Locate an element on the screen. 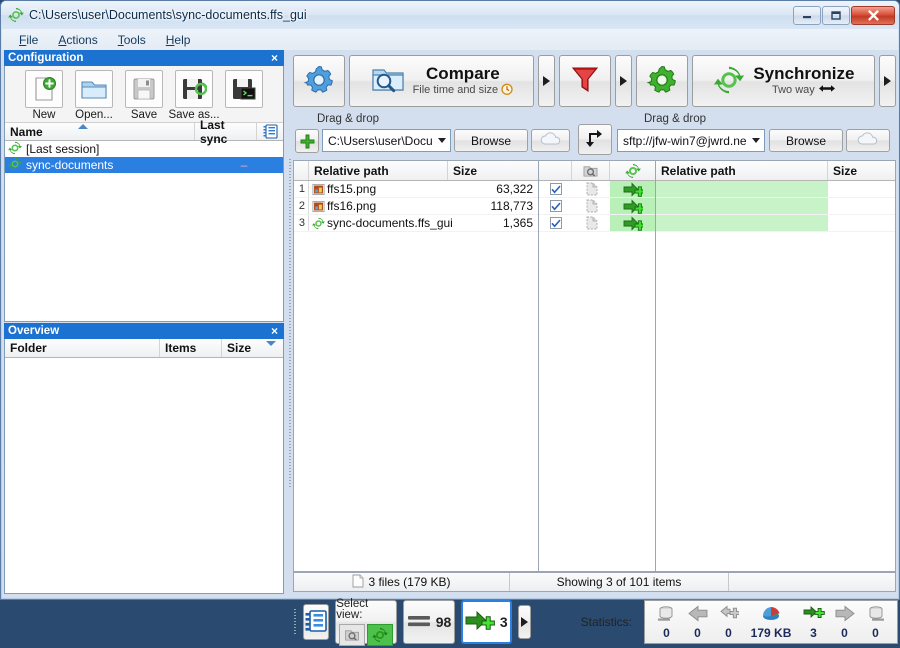  compare-options-dropdown is located at coordinates (546, 81).